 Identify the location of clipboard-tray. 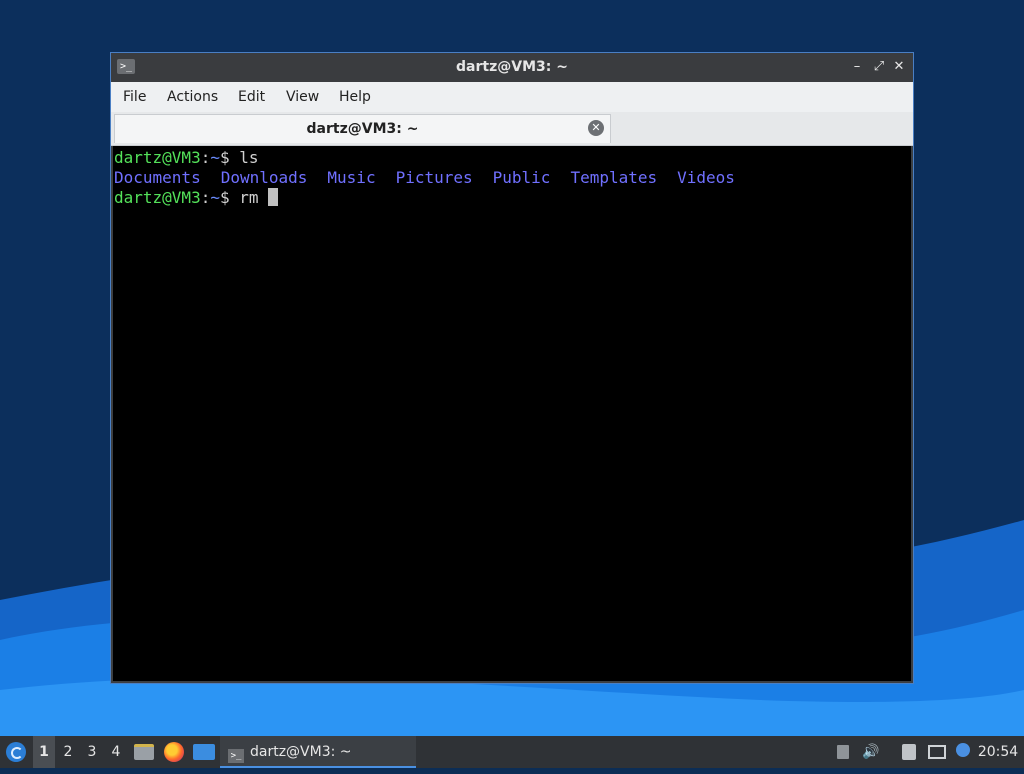
(909, 752).